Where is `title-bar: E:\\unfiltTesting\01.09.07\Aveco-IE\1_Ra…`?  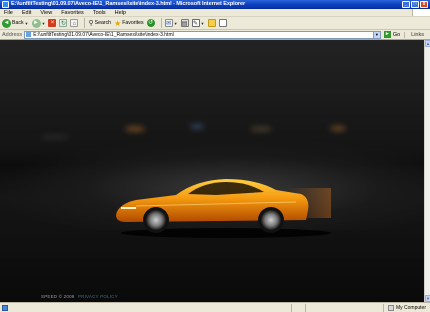
title-bar: E:\\unfiltTesting\01.09.07\Aveco-IE\1_Ra… is located at coordinates (215, 4).